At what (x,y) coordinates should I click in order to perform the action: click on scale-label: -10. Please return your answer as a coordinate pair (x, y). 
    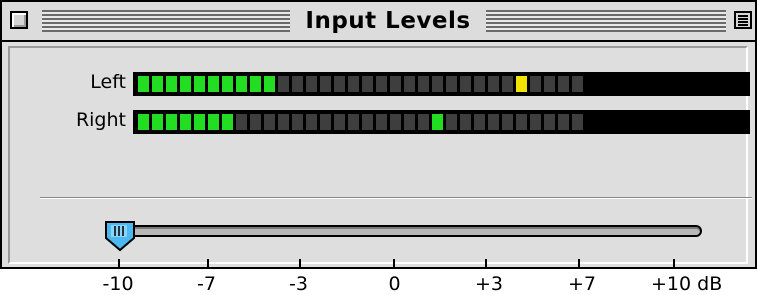
    Looking at the image, I should click on (118, 284).